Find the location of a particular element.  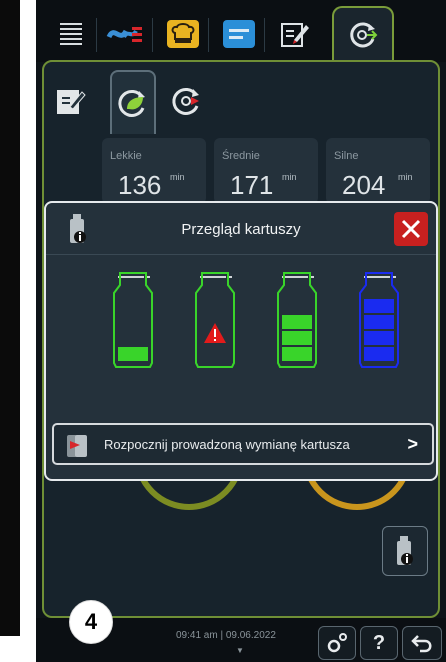

tray-icon is located at coordinates (239, 34).